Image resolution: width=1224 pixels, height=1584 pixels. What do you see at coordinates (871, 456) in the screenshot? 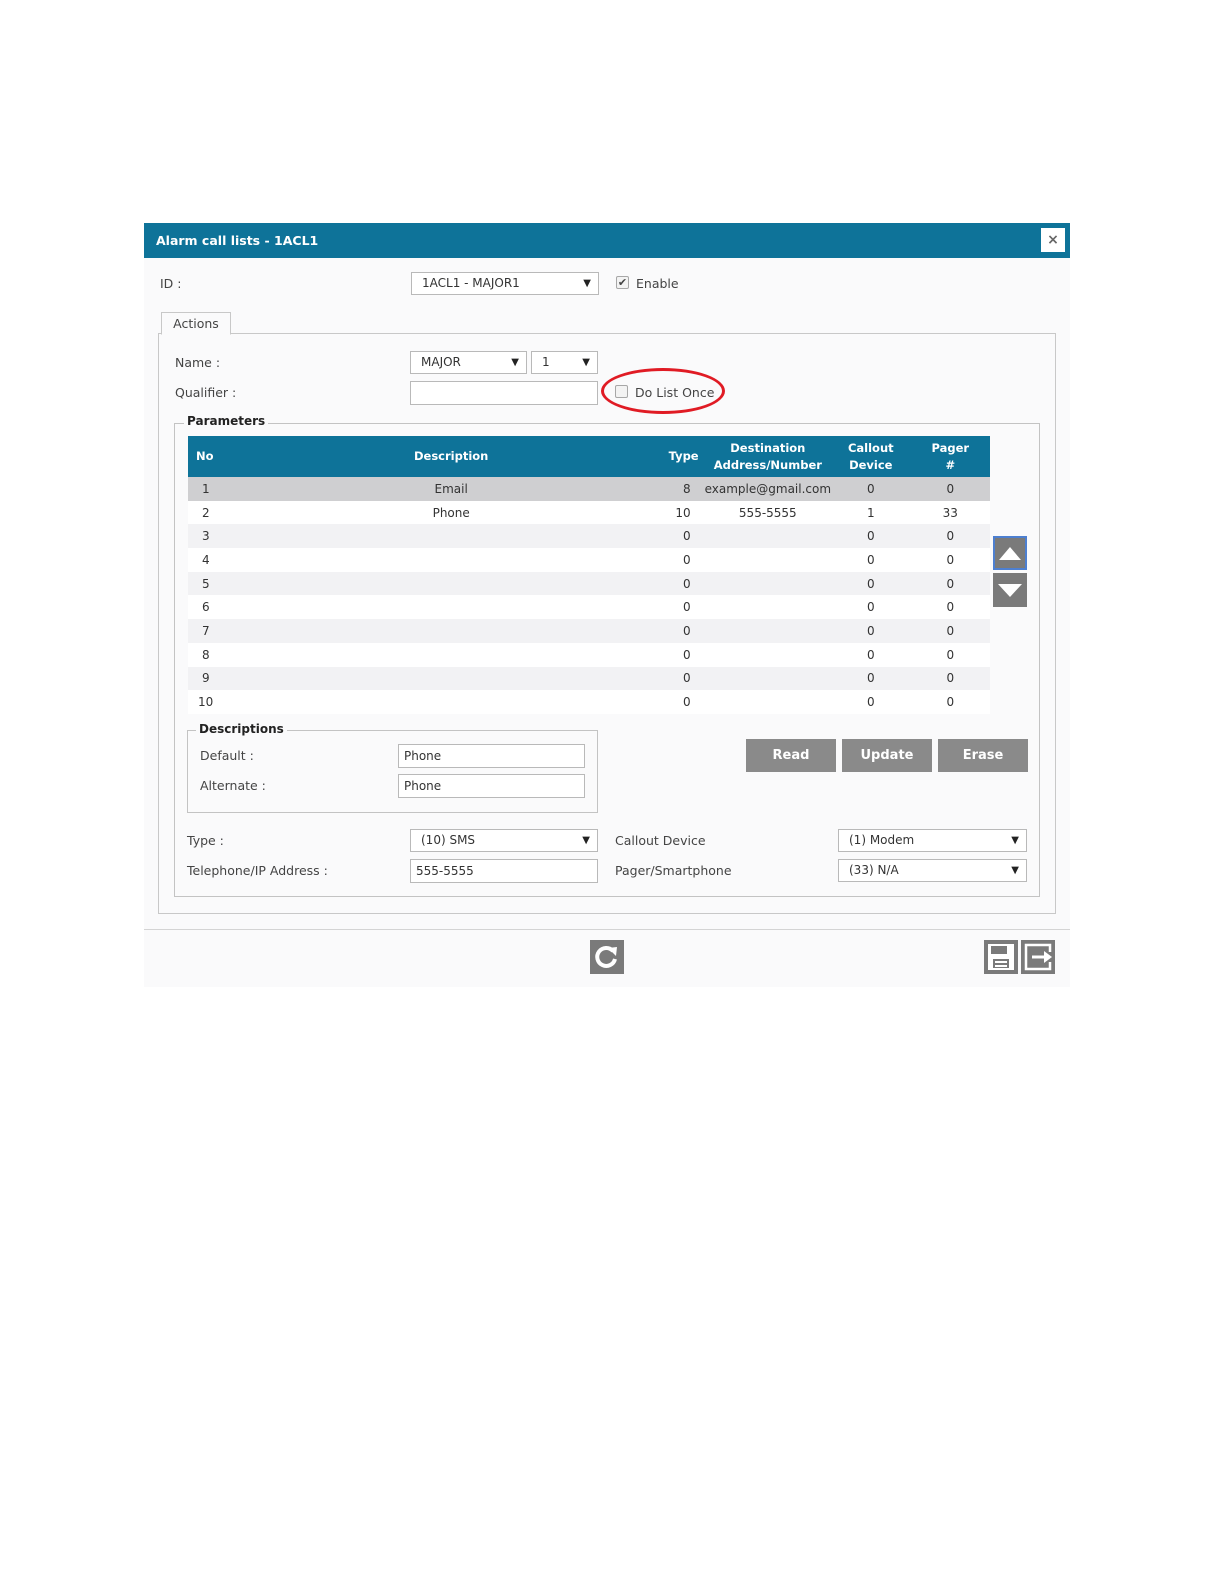
I see `column-header-callout: Callout Device` at bounding box center [871, 456].